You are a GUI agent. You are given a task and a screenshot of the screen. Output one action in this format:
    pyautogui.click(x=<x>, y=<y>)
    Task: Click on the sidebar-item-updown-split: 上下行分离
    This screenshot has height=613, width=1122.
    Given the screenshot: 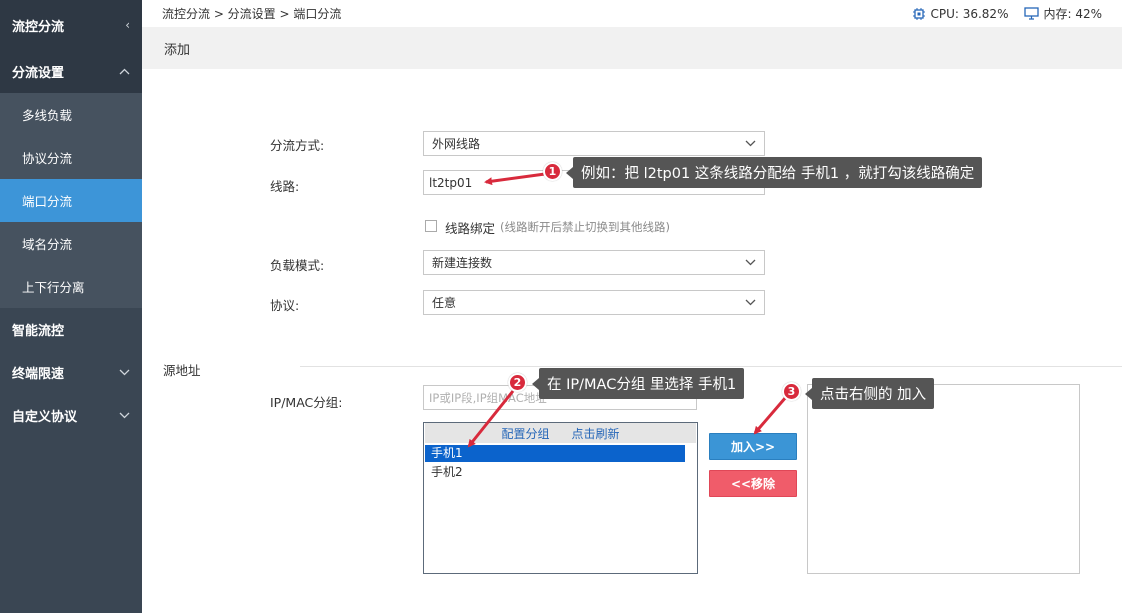 What is the action you would take?
    pyautogui.click(x=71, y=286)
    